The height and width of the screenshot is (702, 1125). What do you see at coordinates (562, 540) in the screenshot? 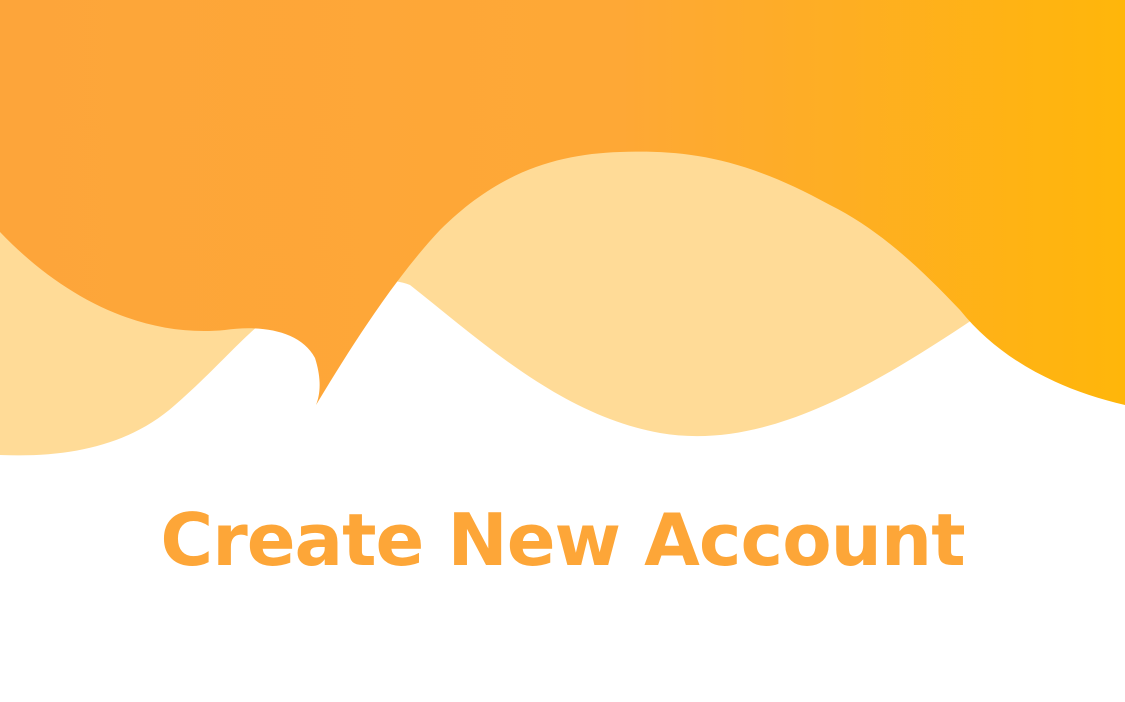
I see `page-title: Create New Account` at bounding box center [562, 540].